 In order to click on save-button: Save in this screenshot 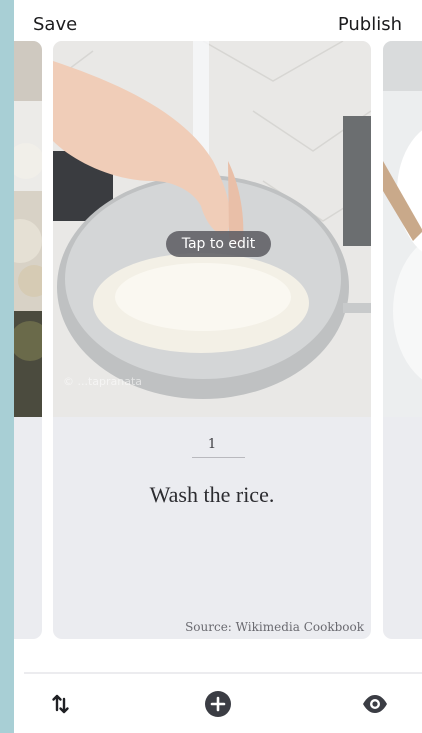, I will do `click(55, 24)`.